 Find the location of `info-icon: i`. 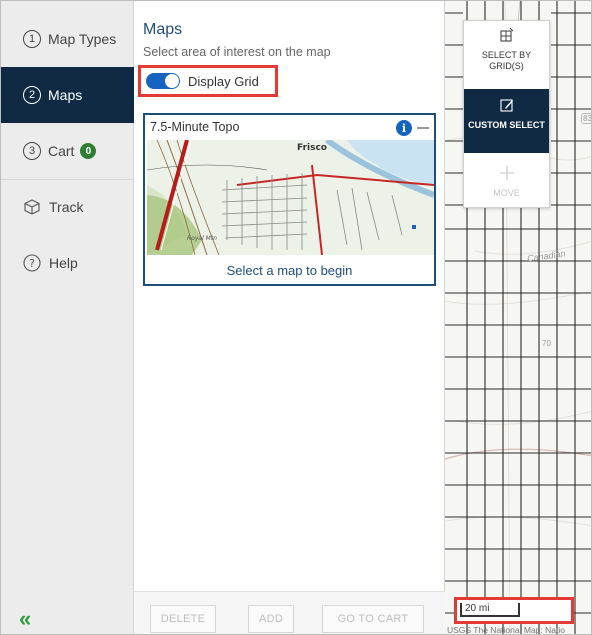

info-icon: i is located at coordinates (404, 128).